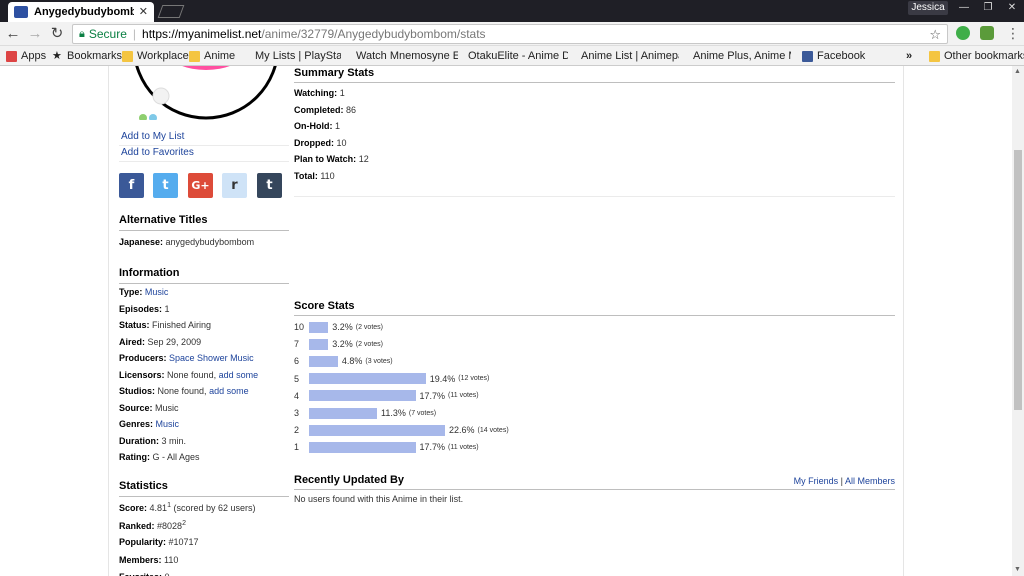 Image resolution: width=1024 pixels, height=576 pixels. Describe the element at coordinates (298, 56) in the screenshot. I see `bookmark-playstation: My Lists | PlayStation®` at that location.